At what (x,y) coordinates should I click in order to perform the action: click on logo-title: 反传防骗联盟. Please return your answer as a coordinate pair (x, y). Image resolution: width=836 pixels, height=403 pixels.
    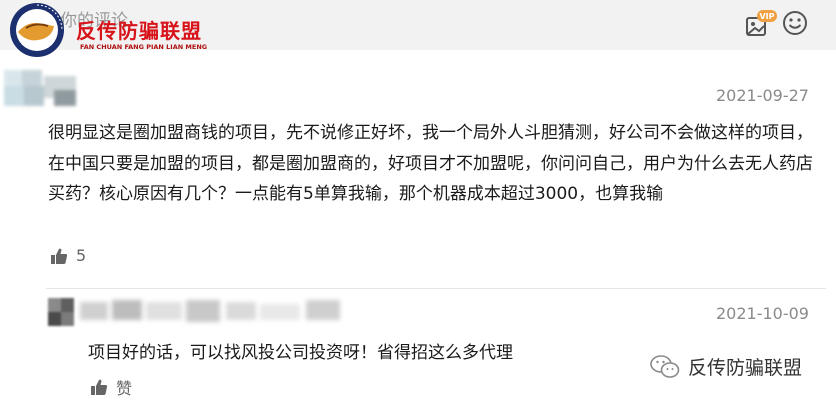
    Looking at the image, I should click on (139, 31).